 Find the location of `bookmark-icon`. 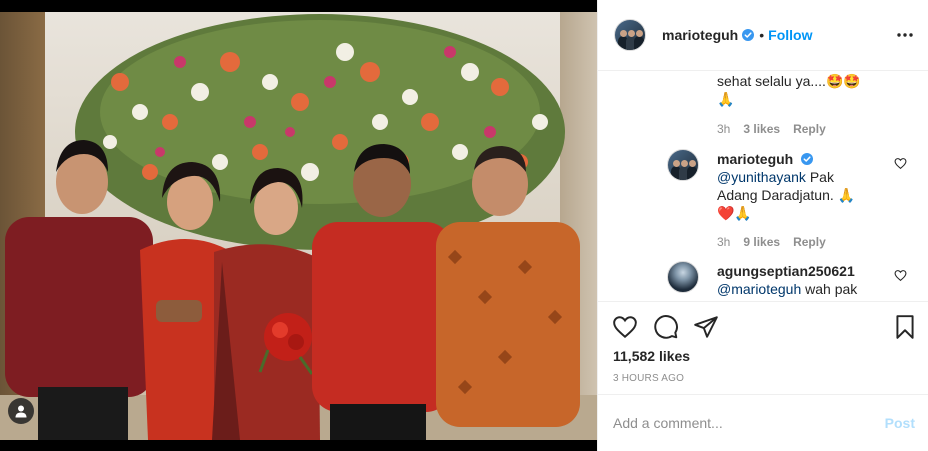

bookmark-icon is located at coordinates (905, 327).